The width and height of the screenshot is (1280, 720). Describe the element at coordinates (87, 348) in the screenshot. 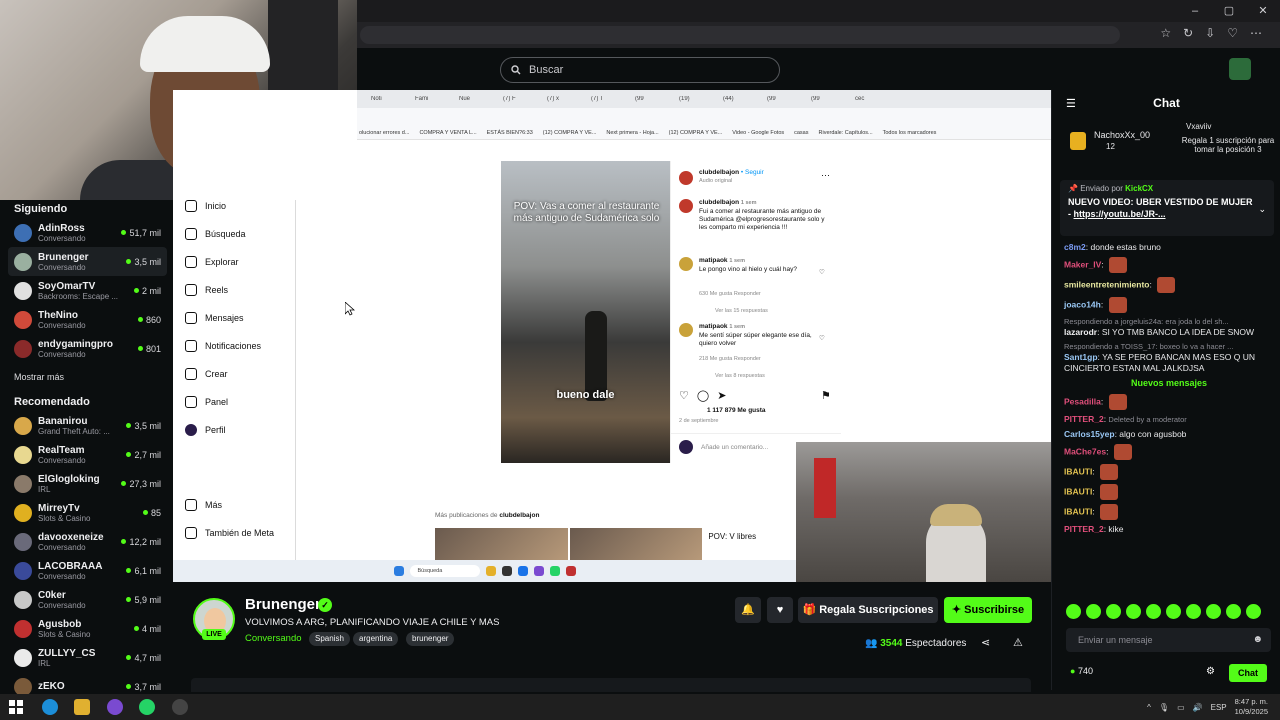

I see `sidebar-channel-endygamingpro: endygamingpro Conversando 801` at that location.